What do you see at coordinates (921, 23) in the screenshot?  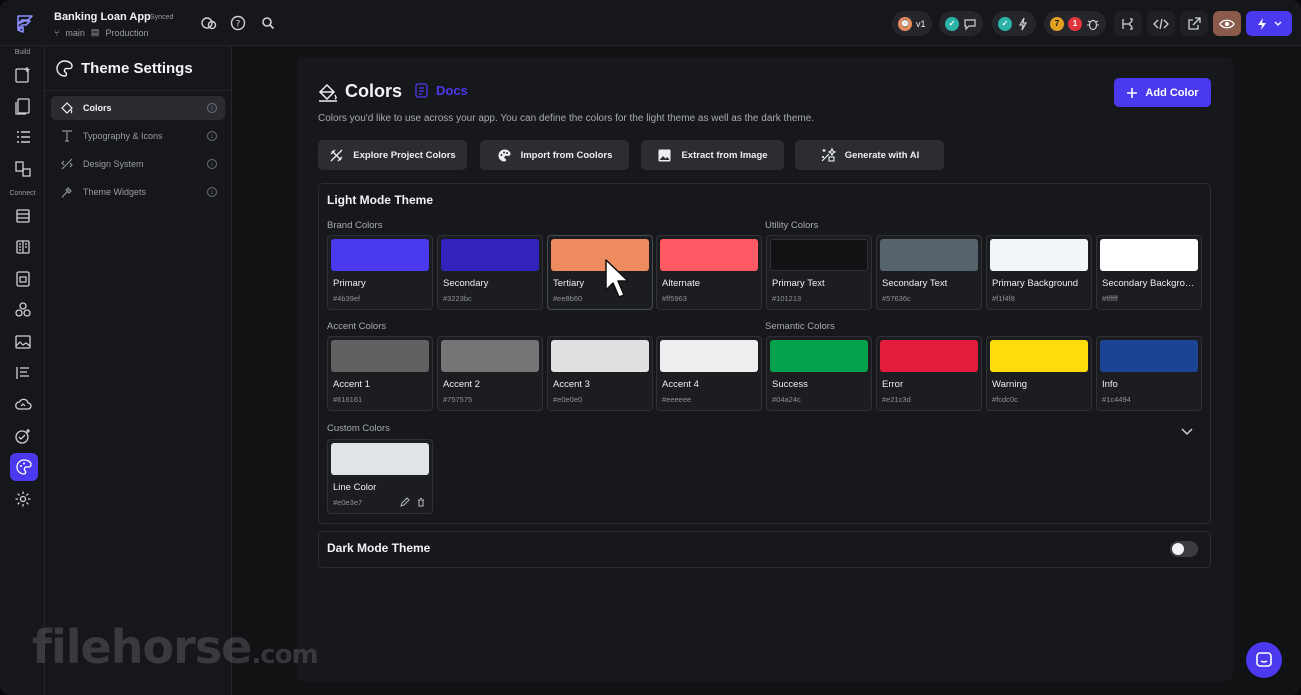 I see `version-label: v1` at bounding box center [921, 23].